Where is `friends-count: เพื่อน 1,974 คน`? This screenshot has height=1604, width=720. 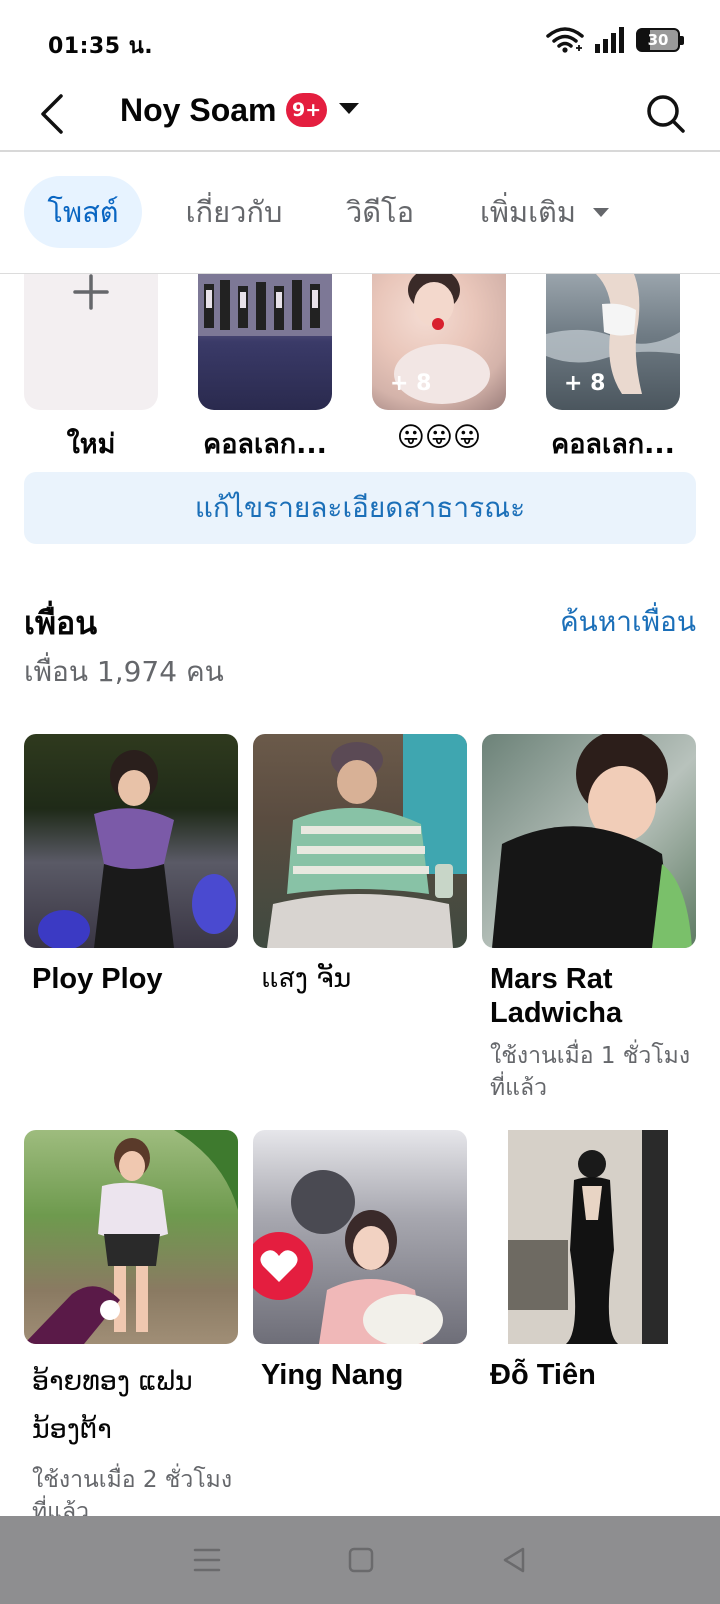
friends-count: เพื่อน 1,974 คน is located at coordinates (124, 671).